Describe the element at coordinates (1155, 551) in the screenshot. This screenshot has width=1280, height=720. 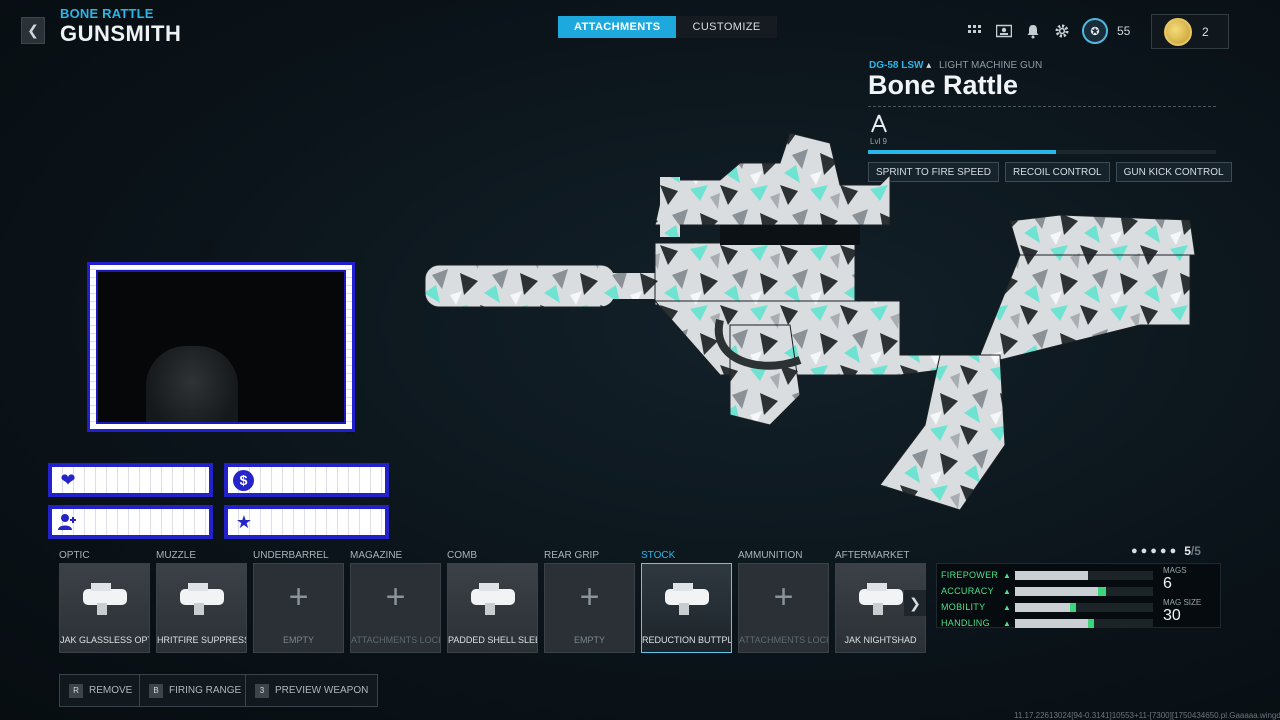
I see `page-dots-icon: ●●●●●` at that location.